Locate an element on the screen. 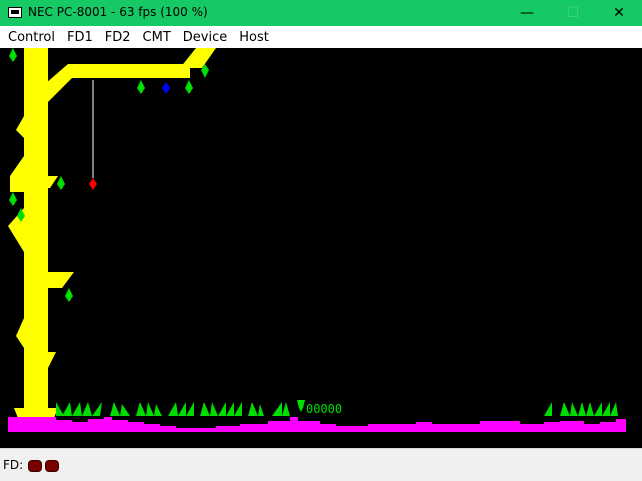  window-title: NEC PC-8001 - 63 fps (100 %) is located at coordinates (118, 12).